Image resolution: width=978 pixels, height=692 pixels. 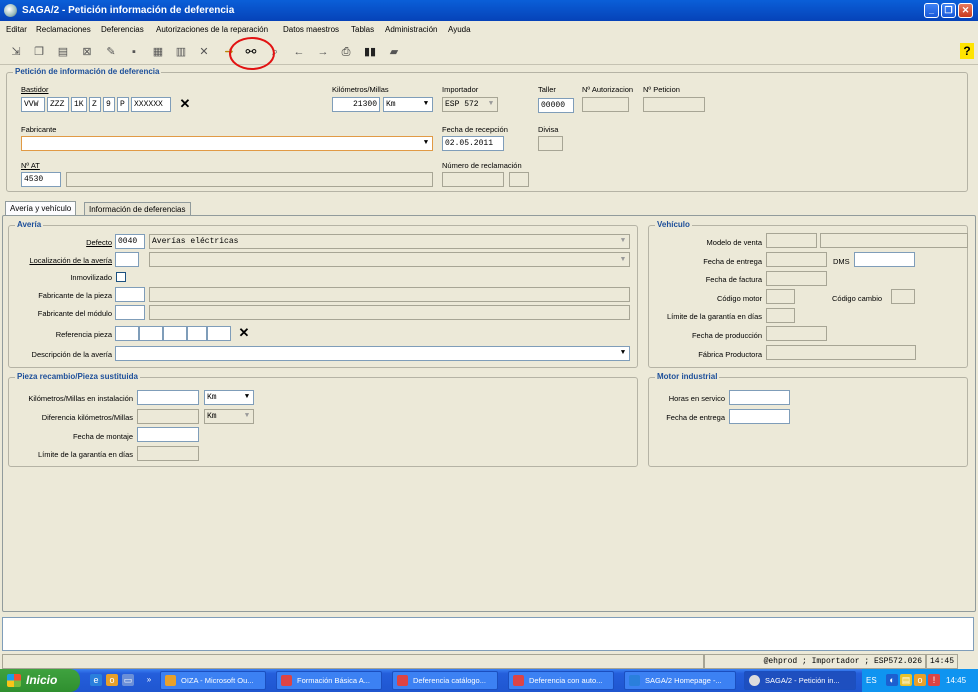 What do you see at coordinates (370, 52) in the screenshot?
I see `barcode-icon: ▮▮` at bounding box center [370, 52].